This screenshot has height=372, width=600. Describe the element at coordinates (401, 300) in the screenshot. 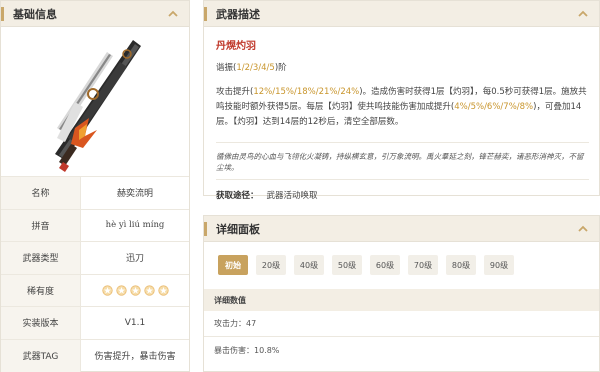

I see `stats-header: 详细数值` at that location.